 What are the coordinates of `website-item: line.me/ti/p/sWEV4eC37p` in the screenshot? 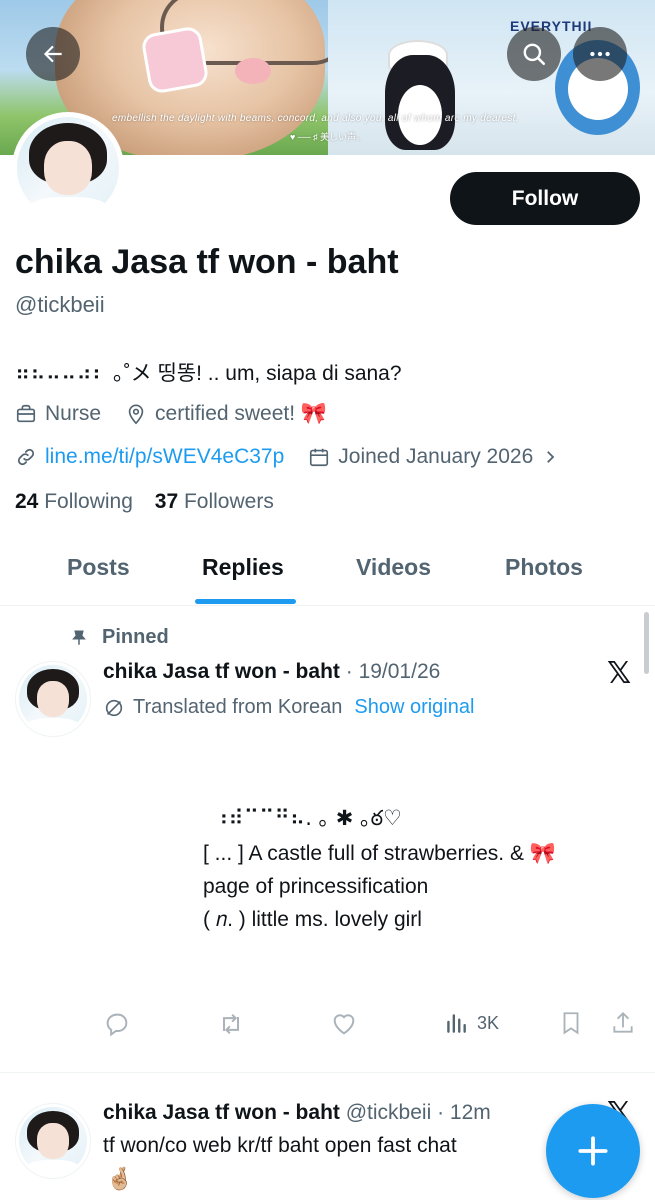 It's located at (149, 457).